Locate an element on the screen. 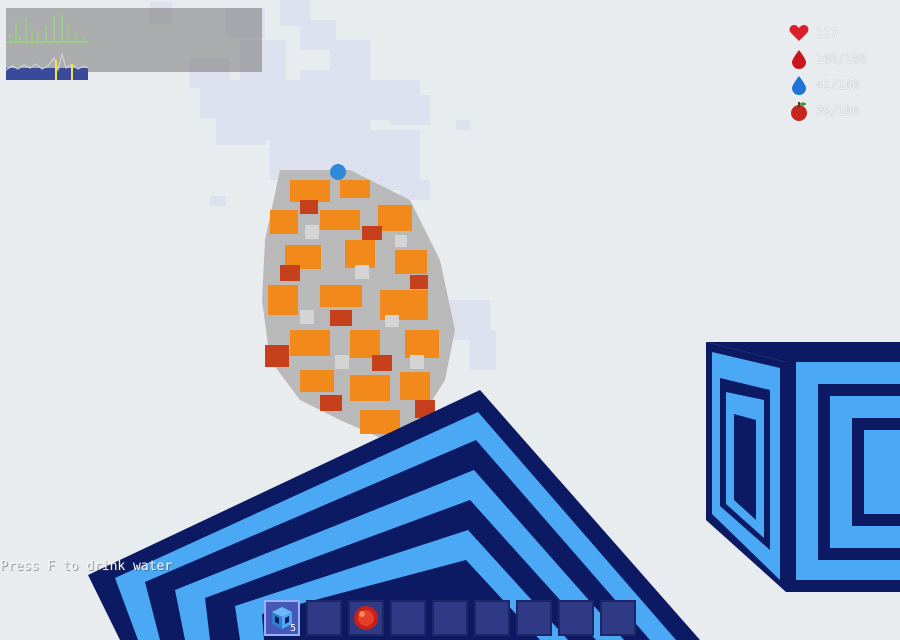  health-value: 117 is located at coordinates (827, 33).